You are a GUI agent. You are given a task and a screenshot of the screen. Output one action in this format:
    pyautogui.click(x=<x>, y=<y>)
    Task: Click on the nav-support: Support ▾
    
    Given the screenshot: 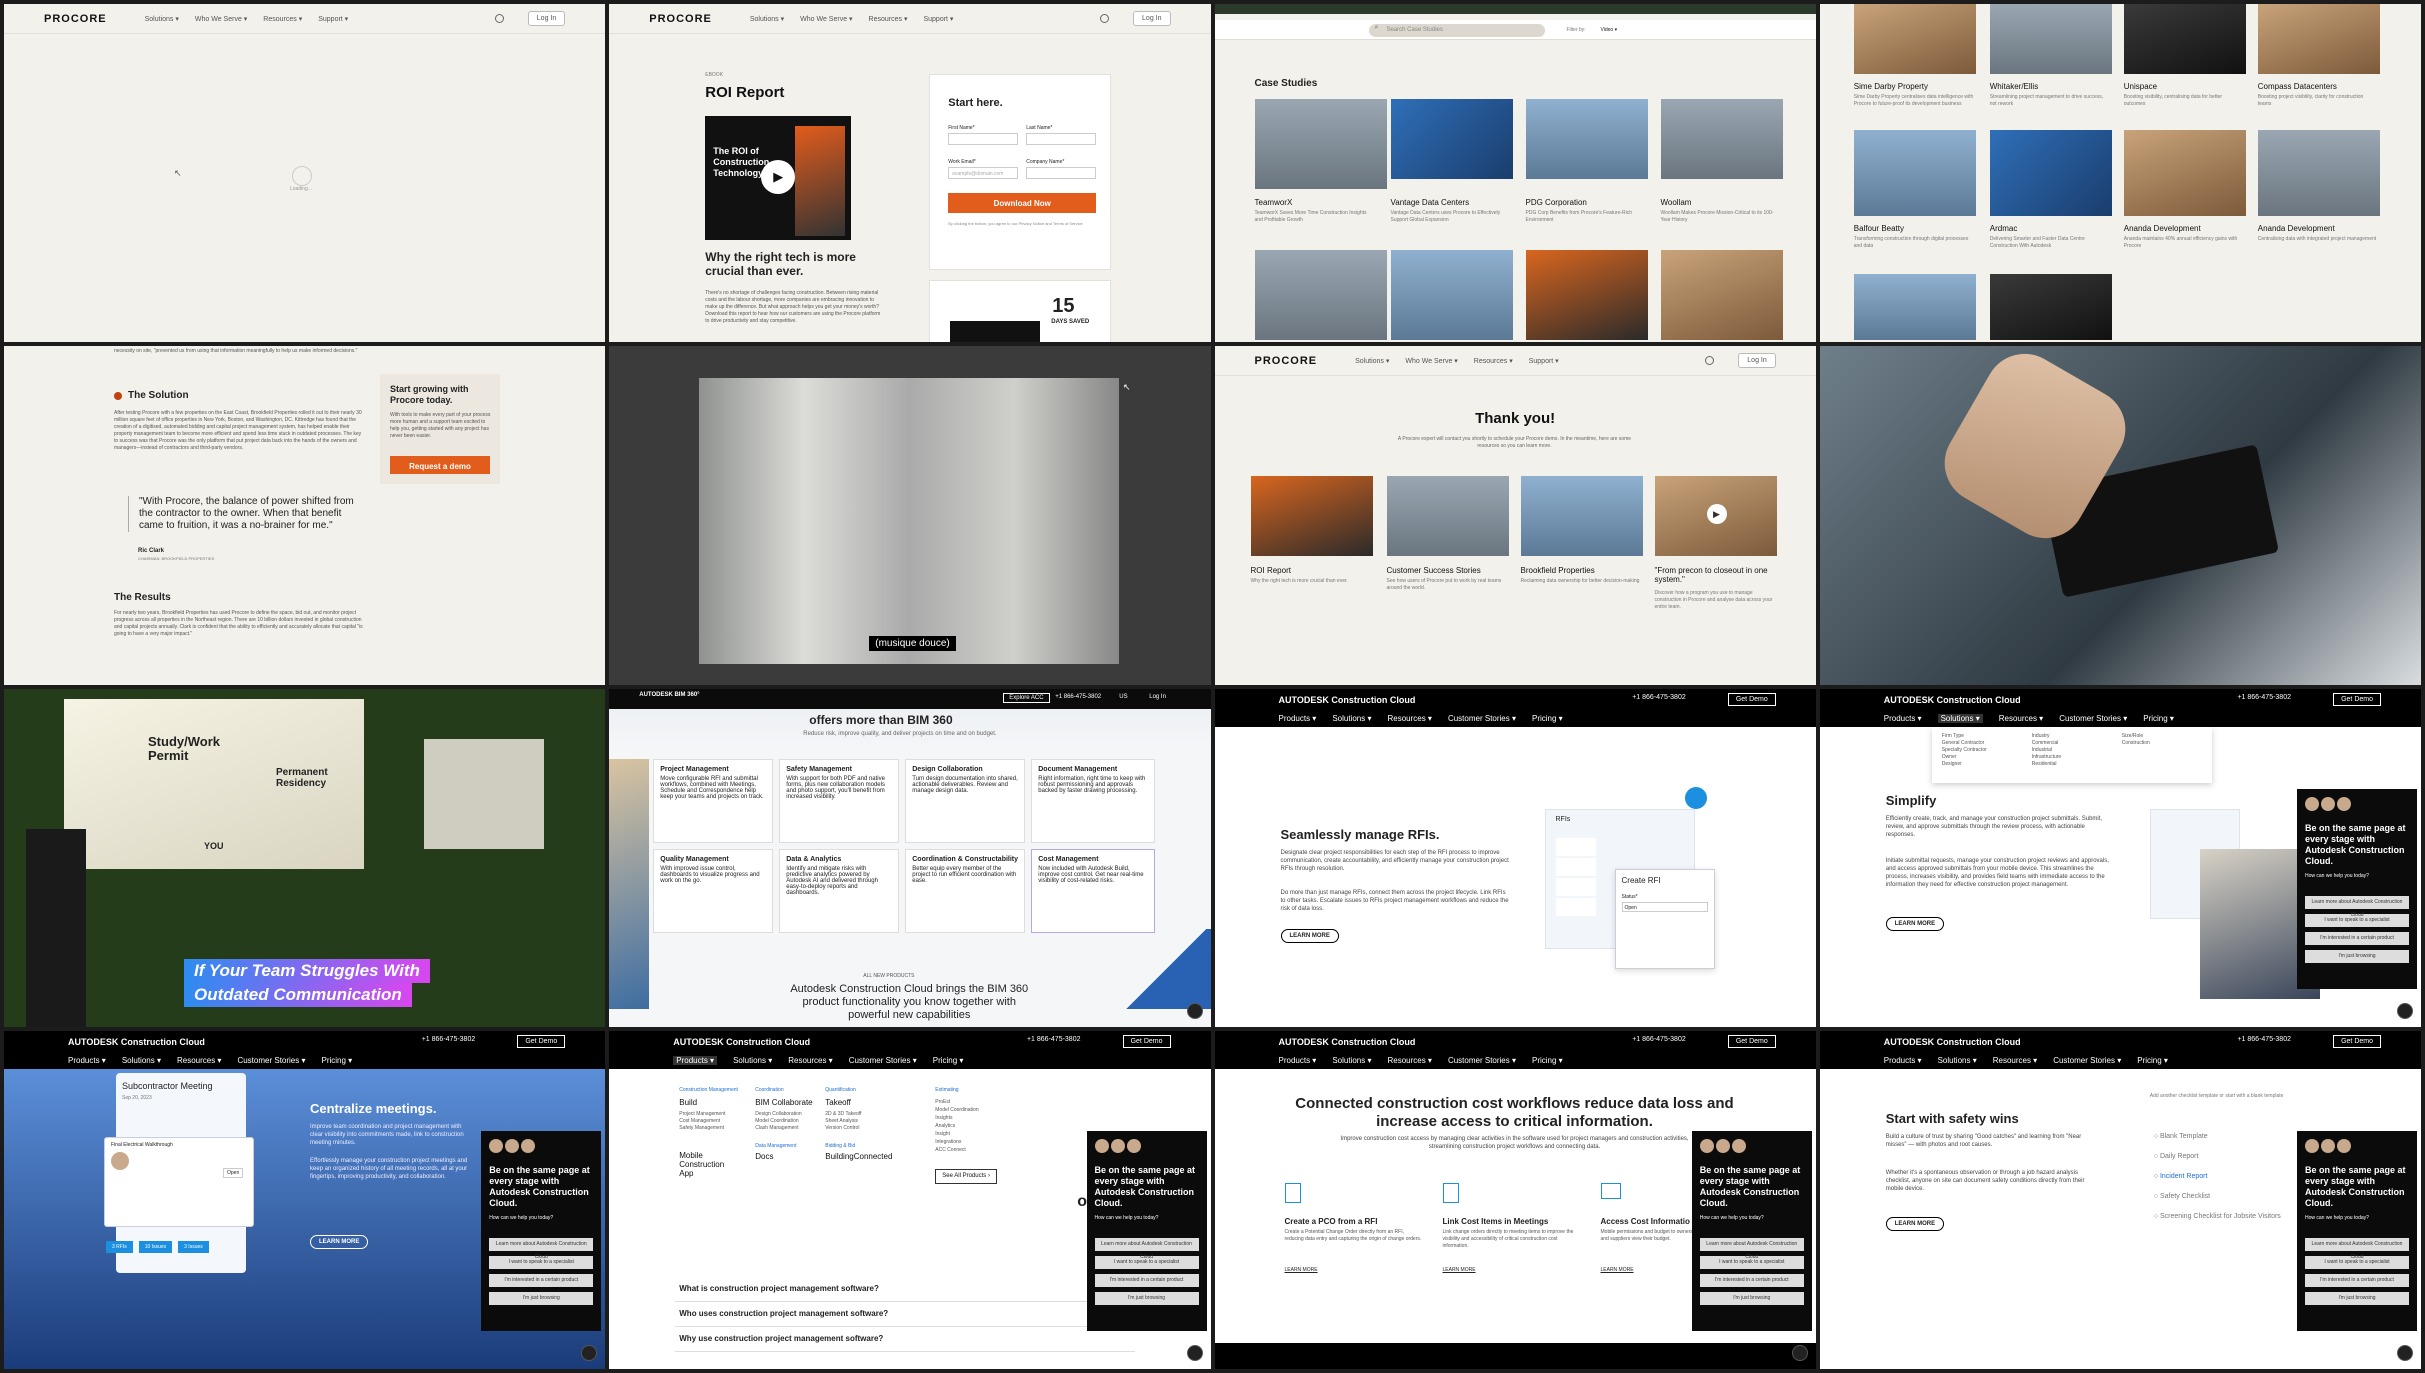 What is the action you would take?
    pyautogui.click(x=938, y=19)
    